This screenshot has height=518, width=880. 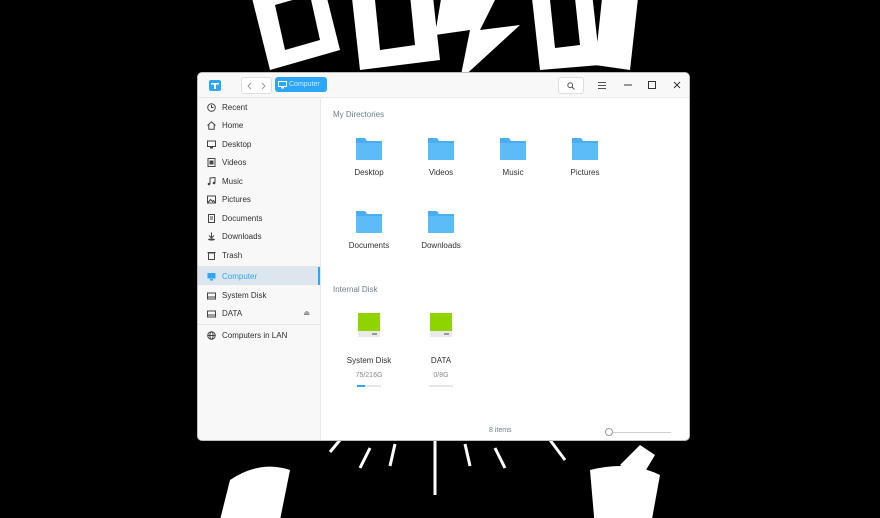 I want to click on sidebar-item-label: Pictures, so click(x=236, y=199).